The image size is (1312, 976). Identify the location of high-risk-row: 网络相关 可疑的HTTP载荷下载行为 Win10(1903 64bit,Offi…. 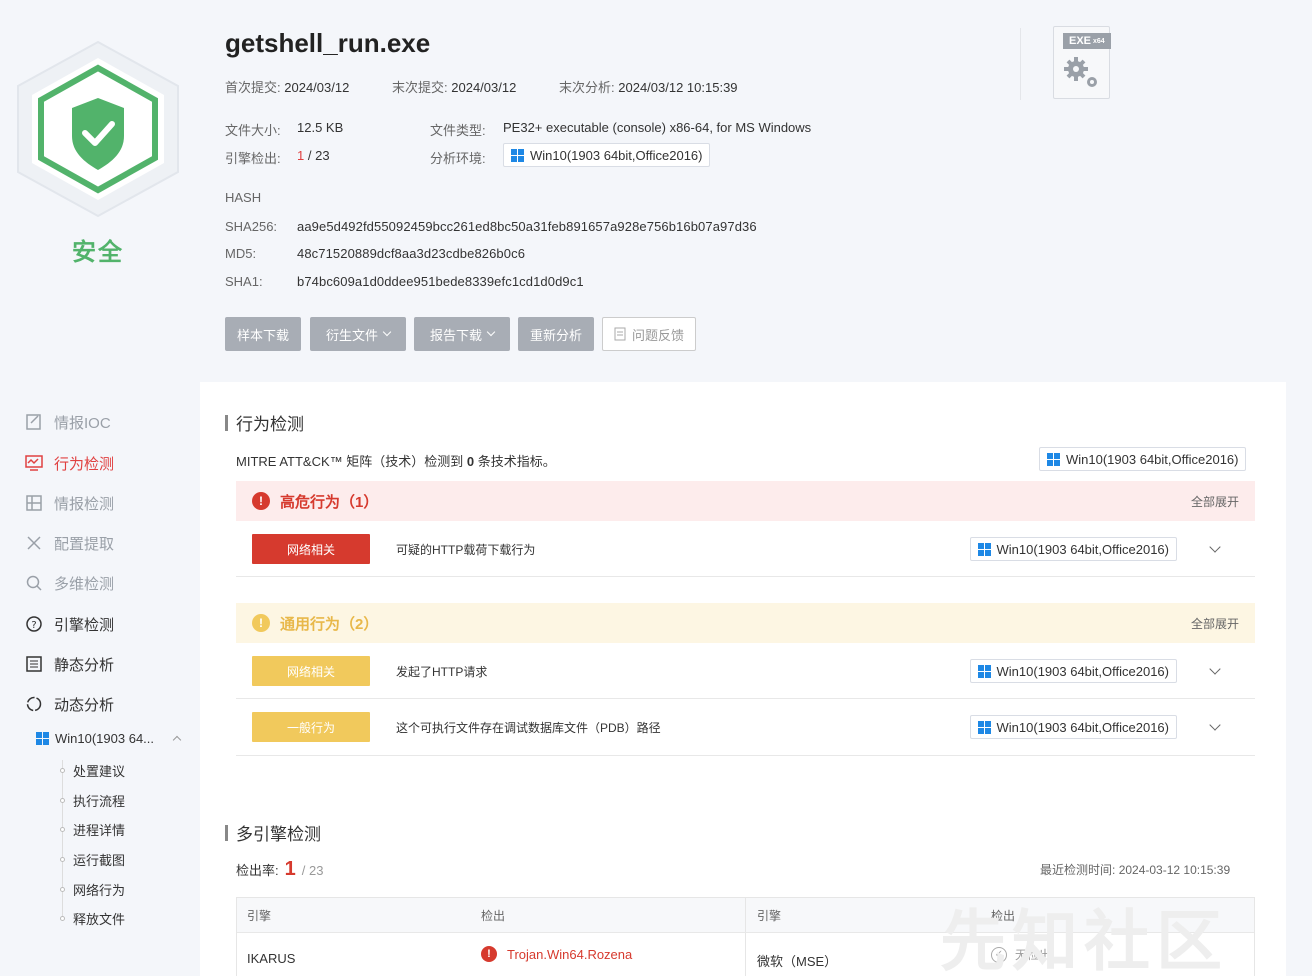
(745, 549).